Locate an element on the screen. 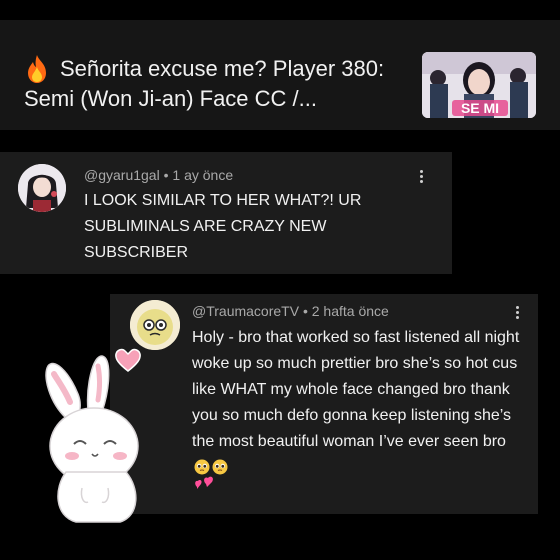 This screenshot has height=560, width=560. comment-meta: @TraumacoreTV • 2 hafta önce is located at coordinates (290, 311).